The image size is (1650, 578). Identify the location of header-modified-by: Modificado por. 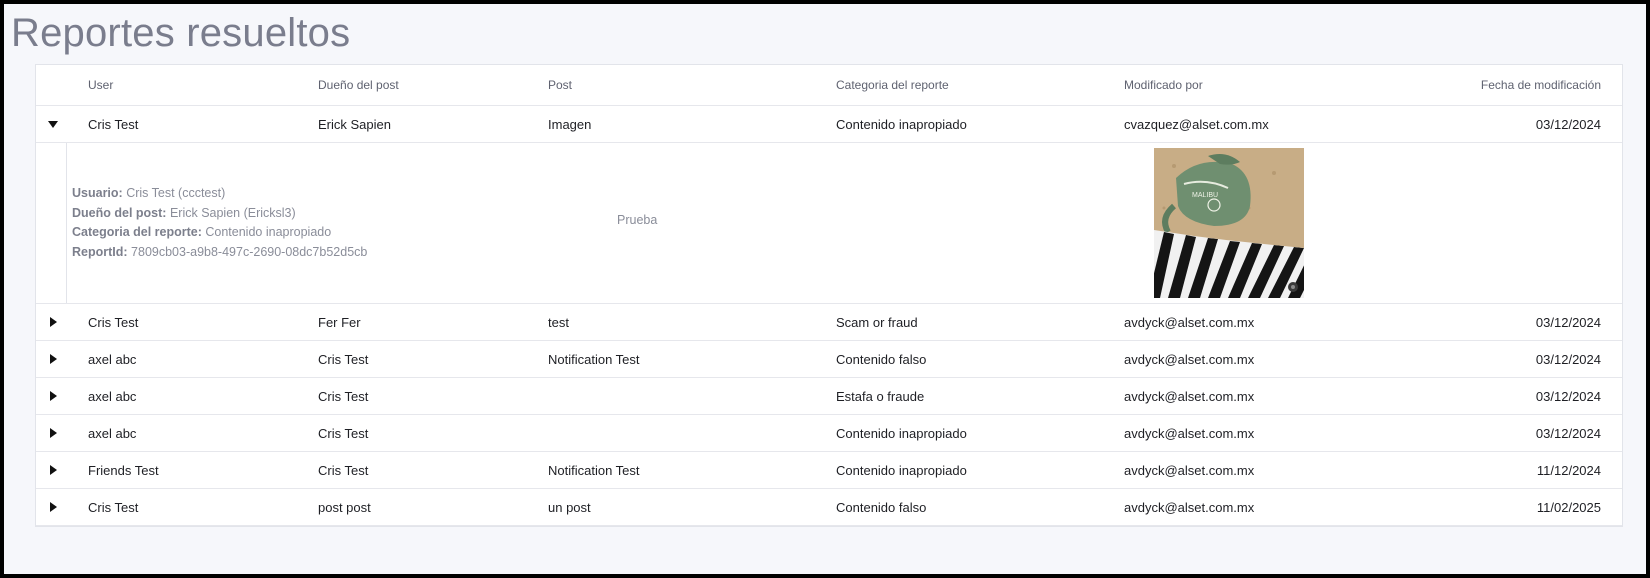
(1163, 85).